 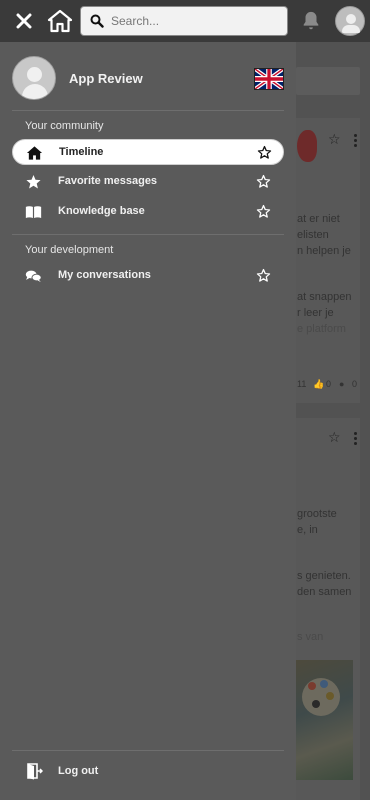 What do you see at coordinates (324, 251) in the screenshot?
I see `post-text-line: n helpen je` at bounding box center [324, 251].